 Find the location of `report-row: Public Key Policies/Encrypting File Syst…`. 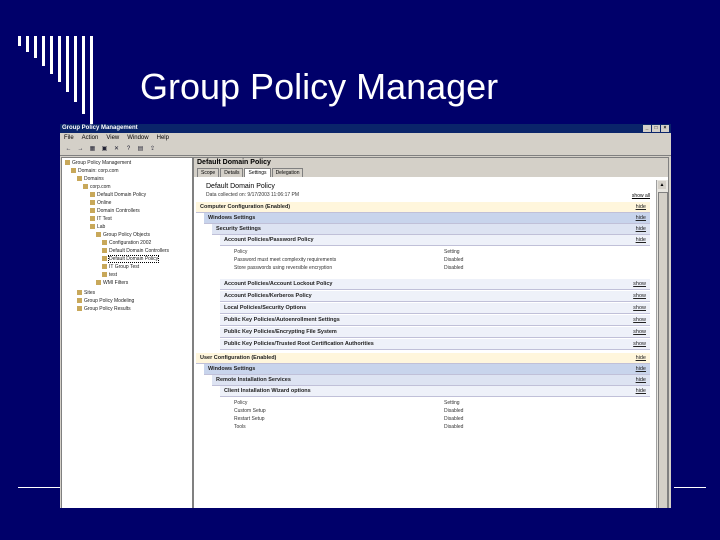

report-row: Public Key Policies/Encrypting File Syst… is located at coordinates (435, 332).